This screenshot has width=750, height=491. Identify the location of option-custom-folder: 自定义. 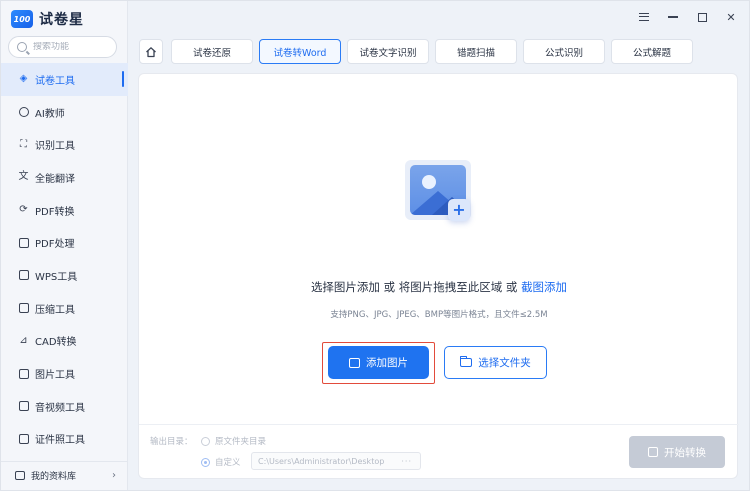
(221, 462).